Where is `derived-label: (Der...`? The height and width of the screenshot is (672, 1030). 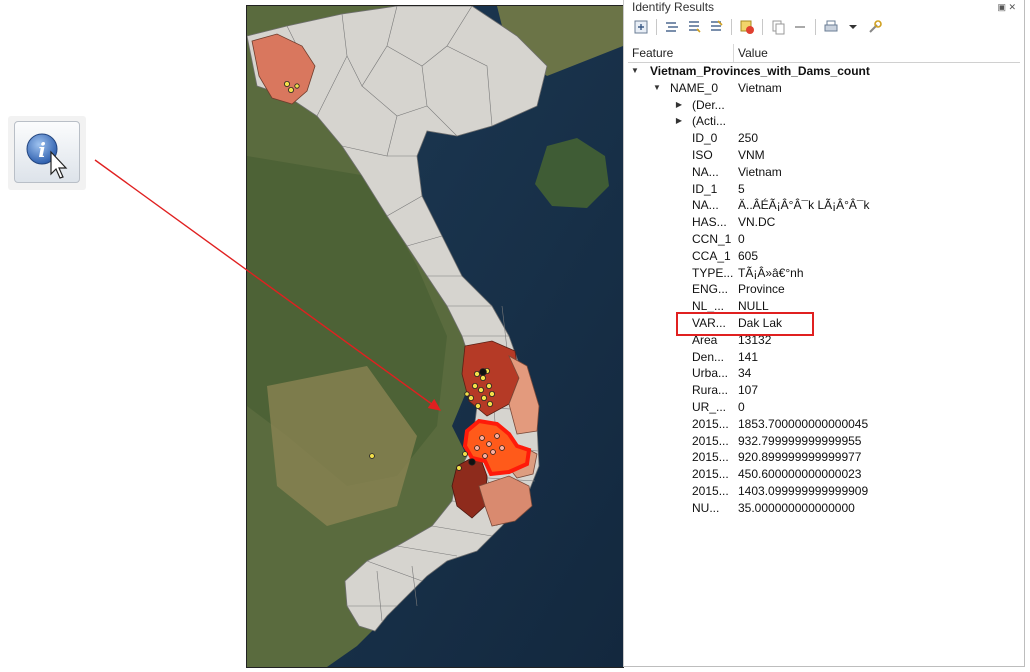 derived-label: (Der... is located at coordinates (708, 104).